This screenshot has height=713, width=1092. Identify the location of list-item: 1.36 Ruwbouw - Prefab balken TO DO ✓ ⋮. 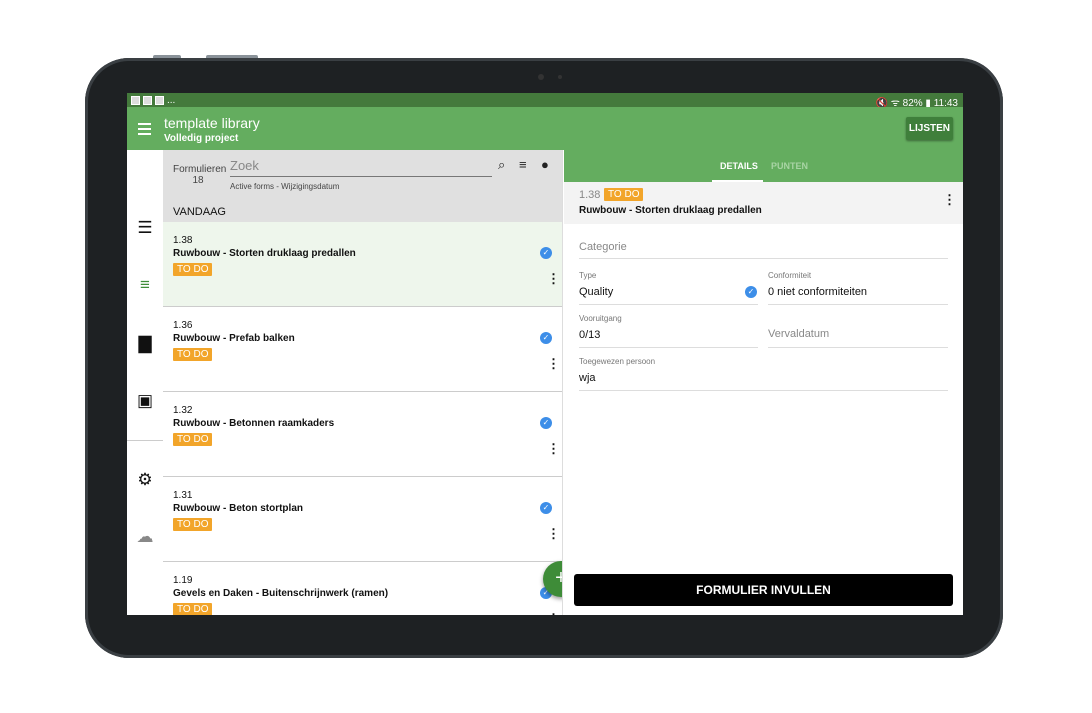
(362, 349).